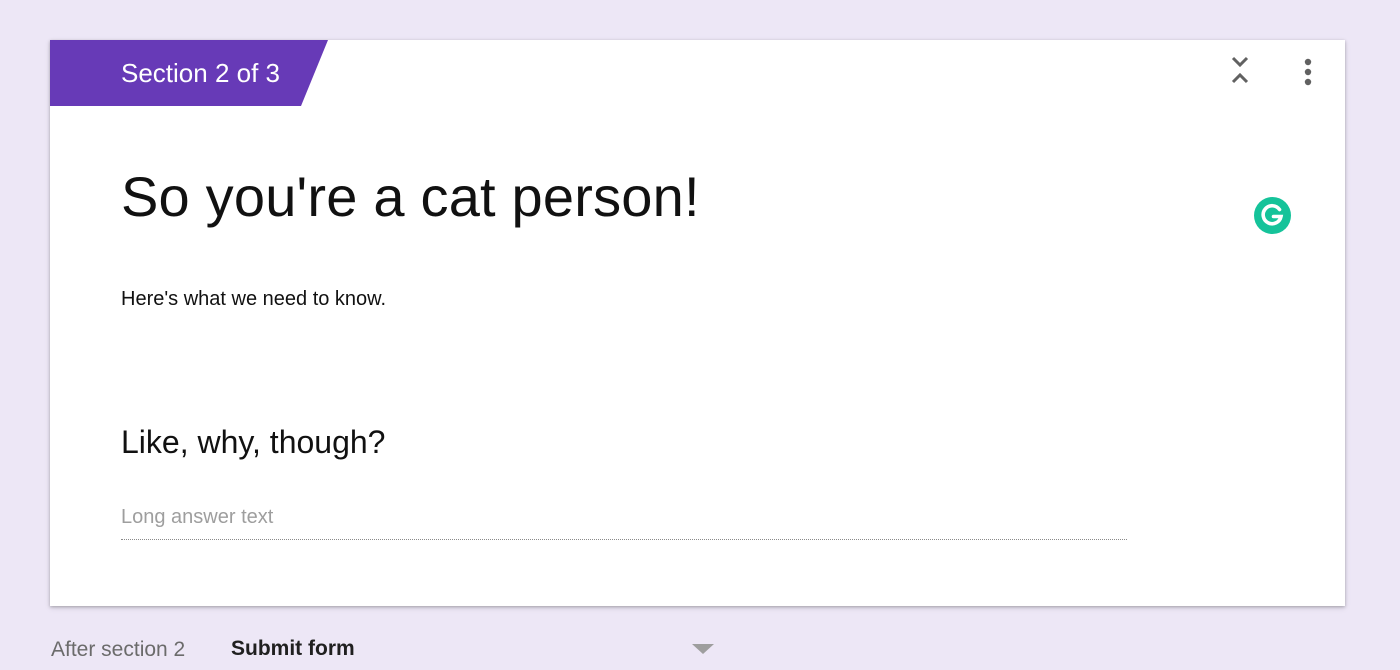 This screenshot has height=670, width=1400. I want to click on section-description: Here's what we need to know., so click(253, 299).